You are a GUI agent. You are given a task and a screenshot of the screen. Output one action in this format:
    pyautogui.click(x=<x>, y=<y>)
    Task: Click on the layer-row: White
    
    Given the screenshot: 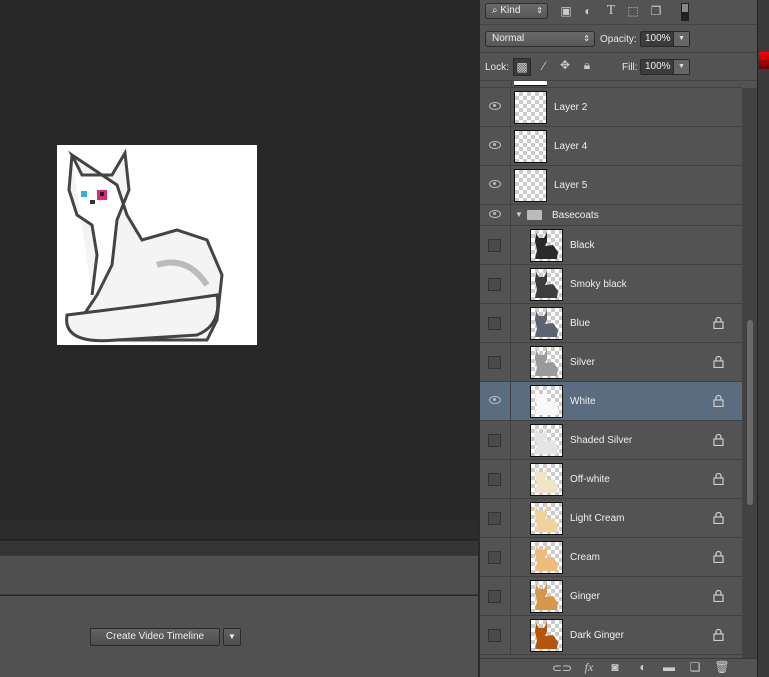 What is the action you would take?
    pyautogui.click(x=611, y=401)
    